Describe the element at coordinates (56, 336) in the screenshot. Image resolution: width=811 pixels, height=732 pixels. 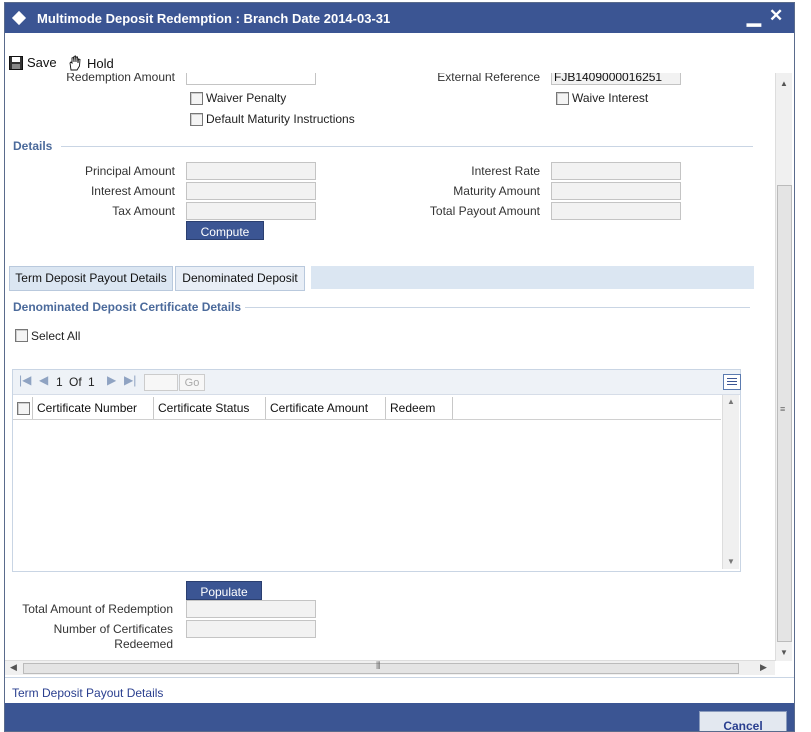
I see `select-all-label: Select All` at that location.